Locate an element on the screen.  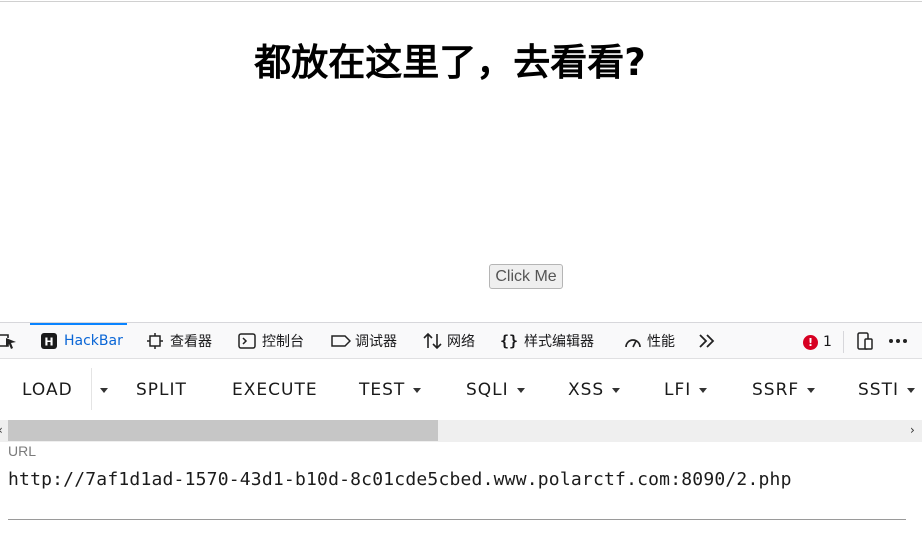
ssrf-menu-button: SSRF is located at coordinates (784, 390).